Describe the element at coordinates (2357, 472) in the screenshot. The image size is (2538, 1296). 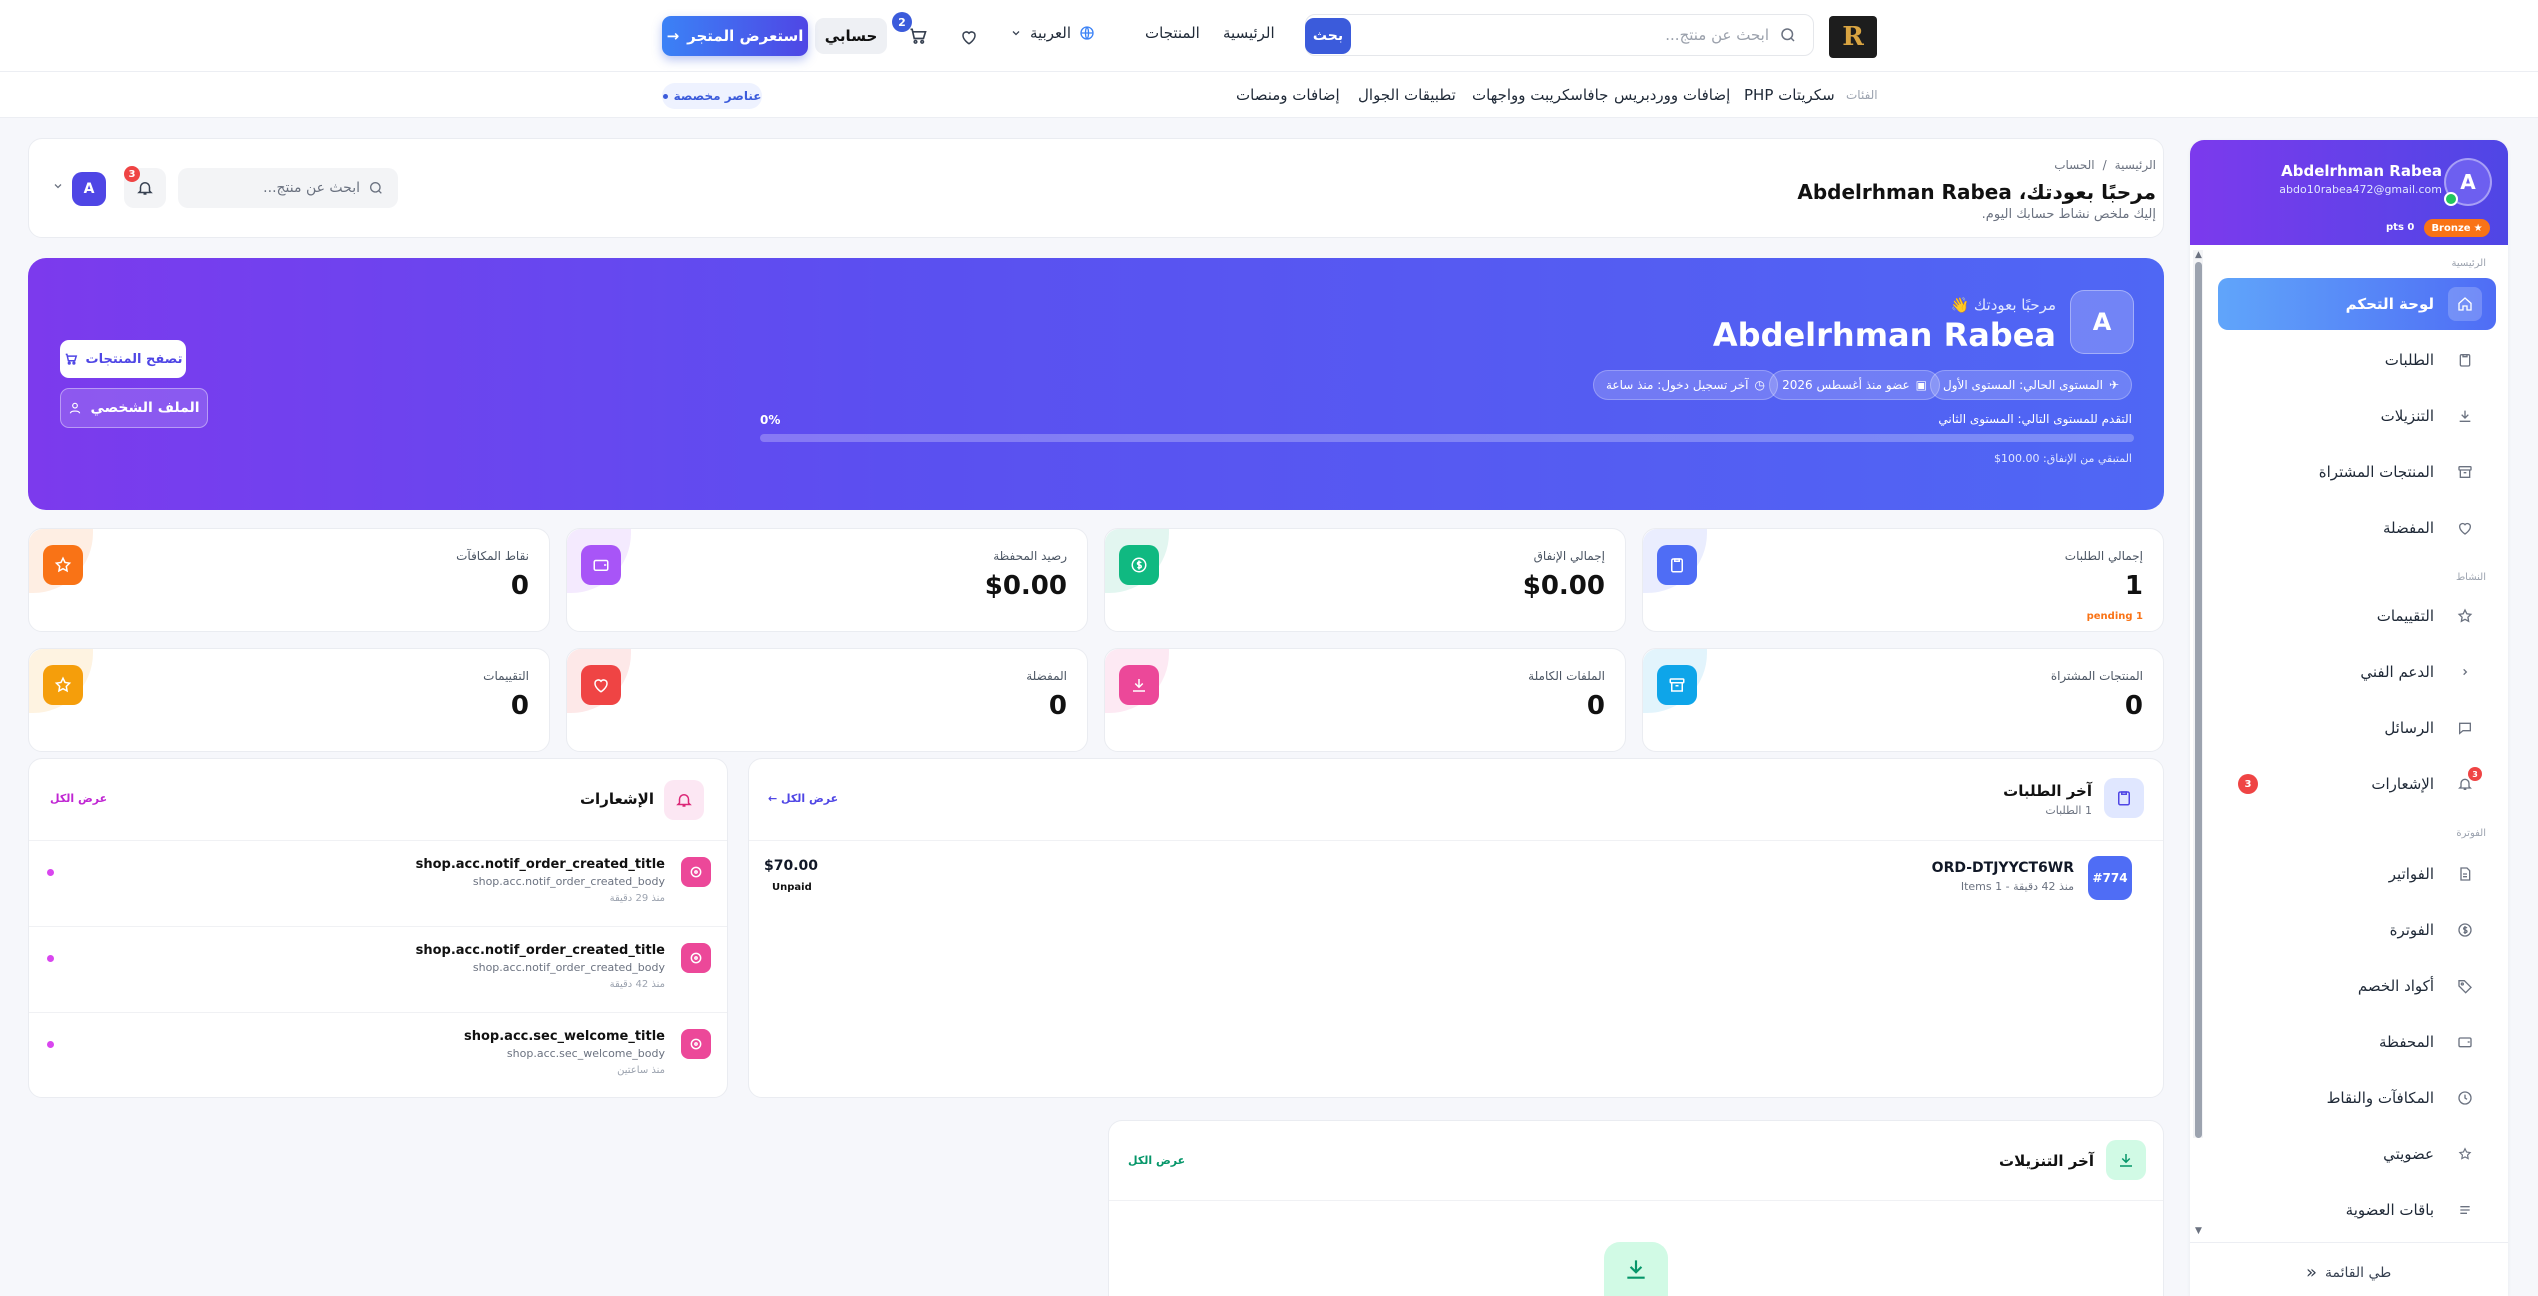
I see `sidebar-item-purchased-products: المنتجات المشتراة` at that location.